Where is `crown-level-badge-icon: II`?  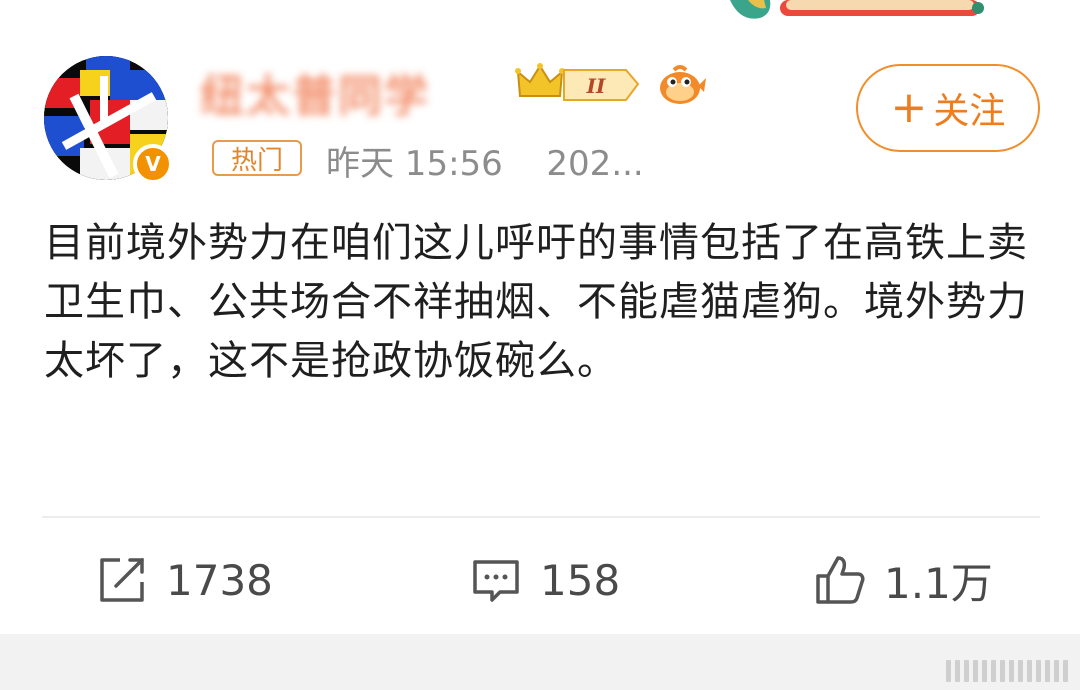 crown-level-badge-icon: II is located at coordinates (577, 82).